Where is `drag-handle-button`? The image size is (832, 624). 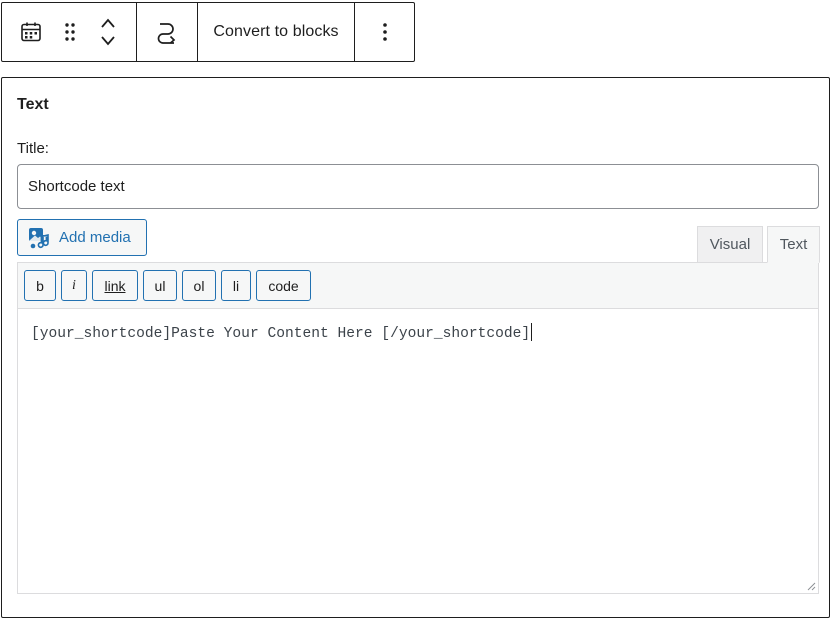 drag-handle-button is located at coordinates (70, 32).